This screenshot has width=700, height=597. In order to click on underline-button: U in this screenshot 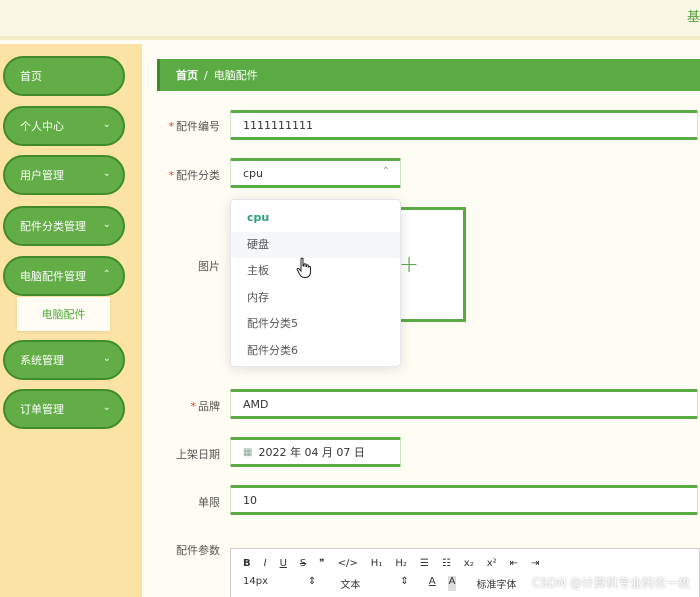, I will do `click(283, 563)`.